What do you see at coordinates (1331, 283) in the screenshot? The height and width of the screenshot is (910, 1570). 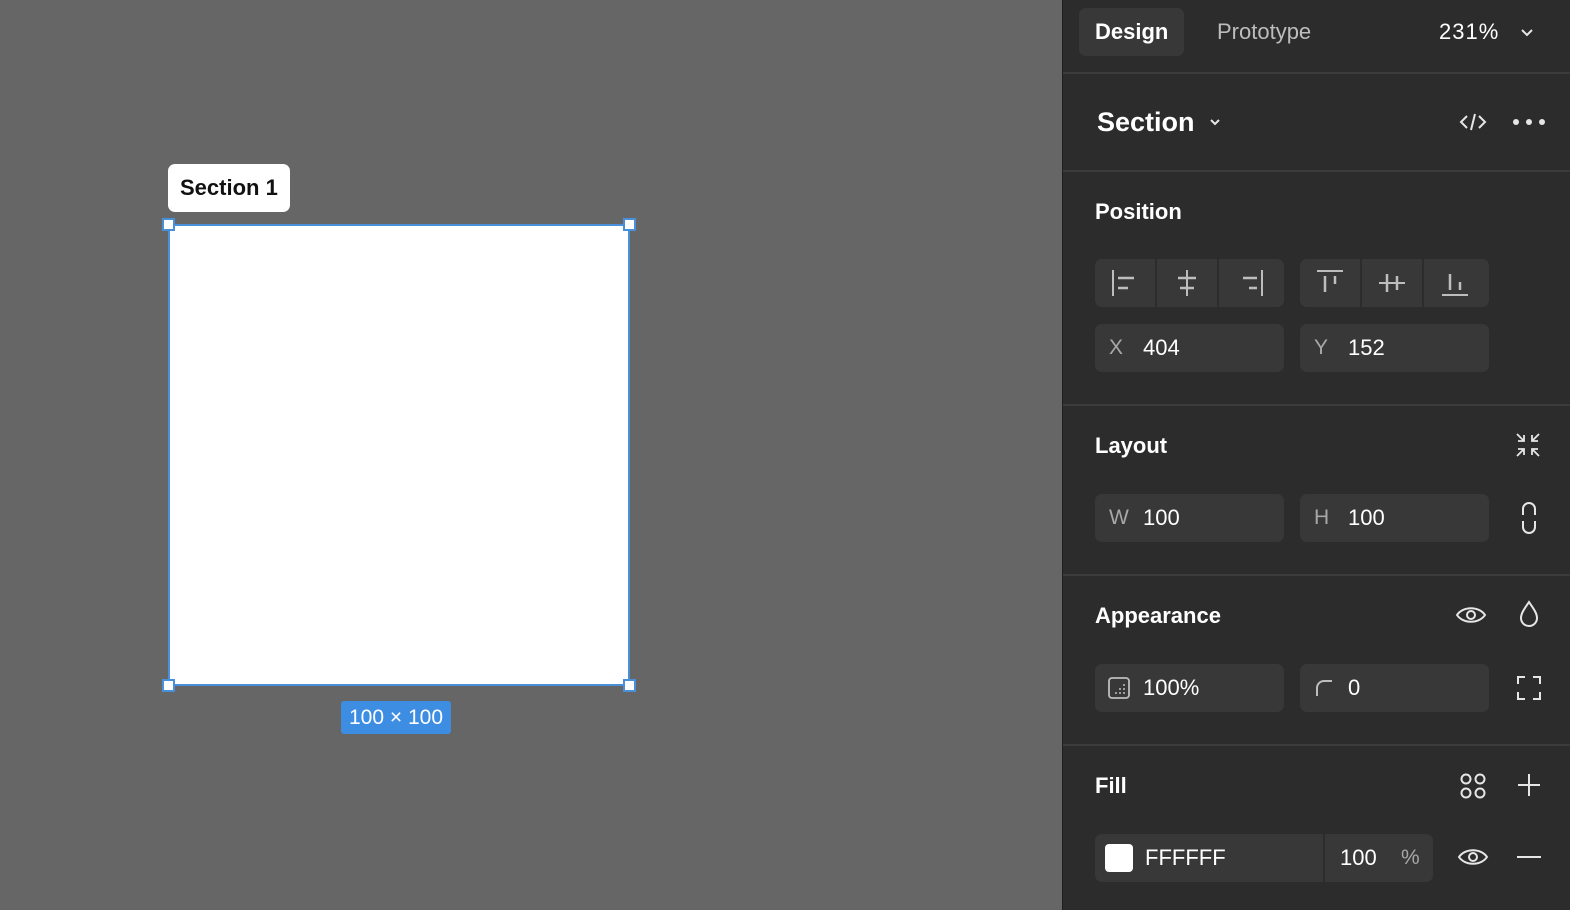 I see `align-top-icon` at bounding box center [1331, 283].